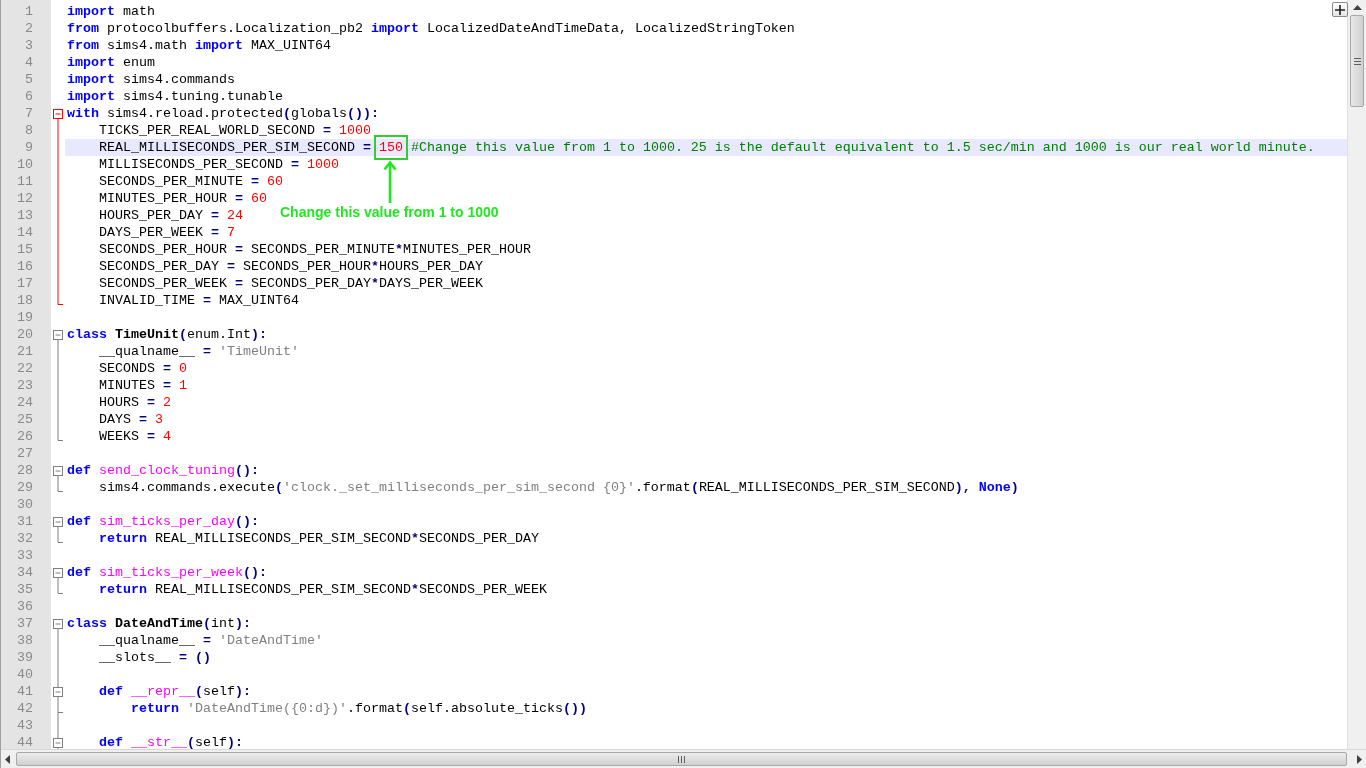  What do you see at coordinates (154, 657) in the screenshot?
I see `code-line: __slots__ = ()` at bounding box center [154, 657].